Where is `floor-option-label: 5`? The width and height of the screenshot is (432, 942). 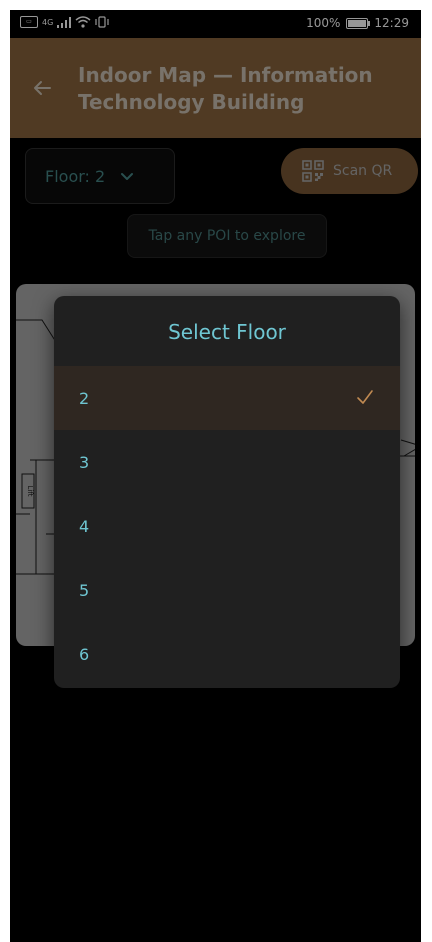 floor-option-label: 5 is located at coordinates (84, 590).